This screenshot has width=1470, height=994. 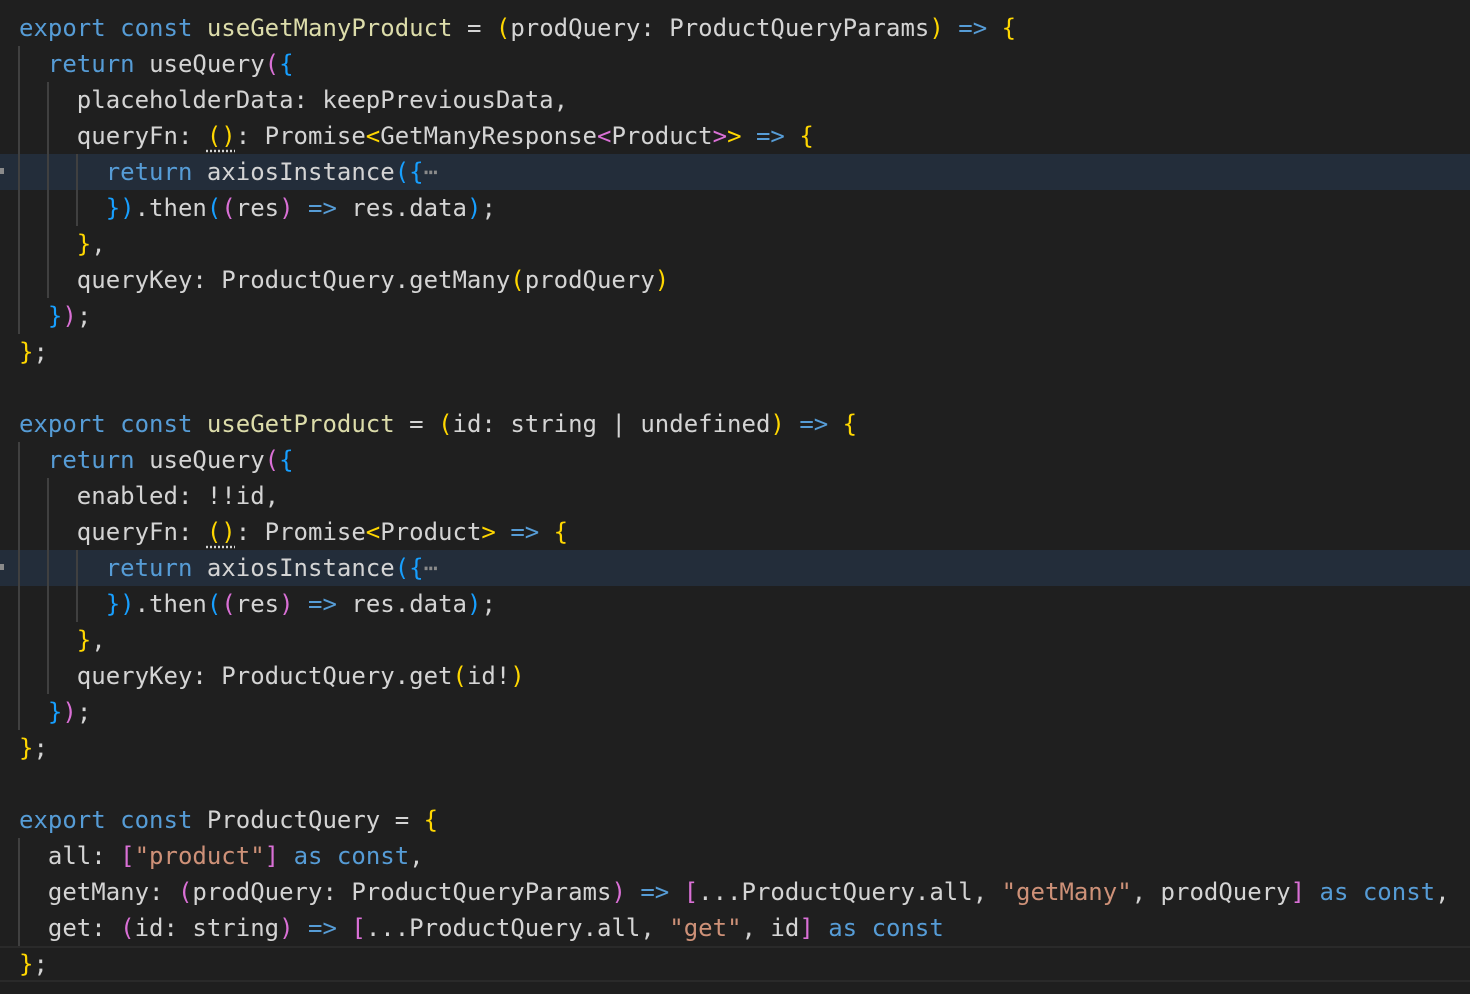 What do you see at coordinates (156, 28) in the screenshot?
I see `keyword-const: const` at bounding box center [156, 28].